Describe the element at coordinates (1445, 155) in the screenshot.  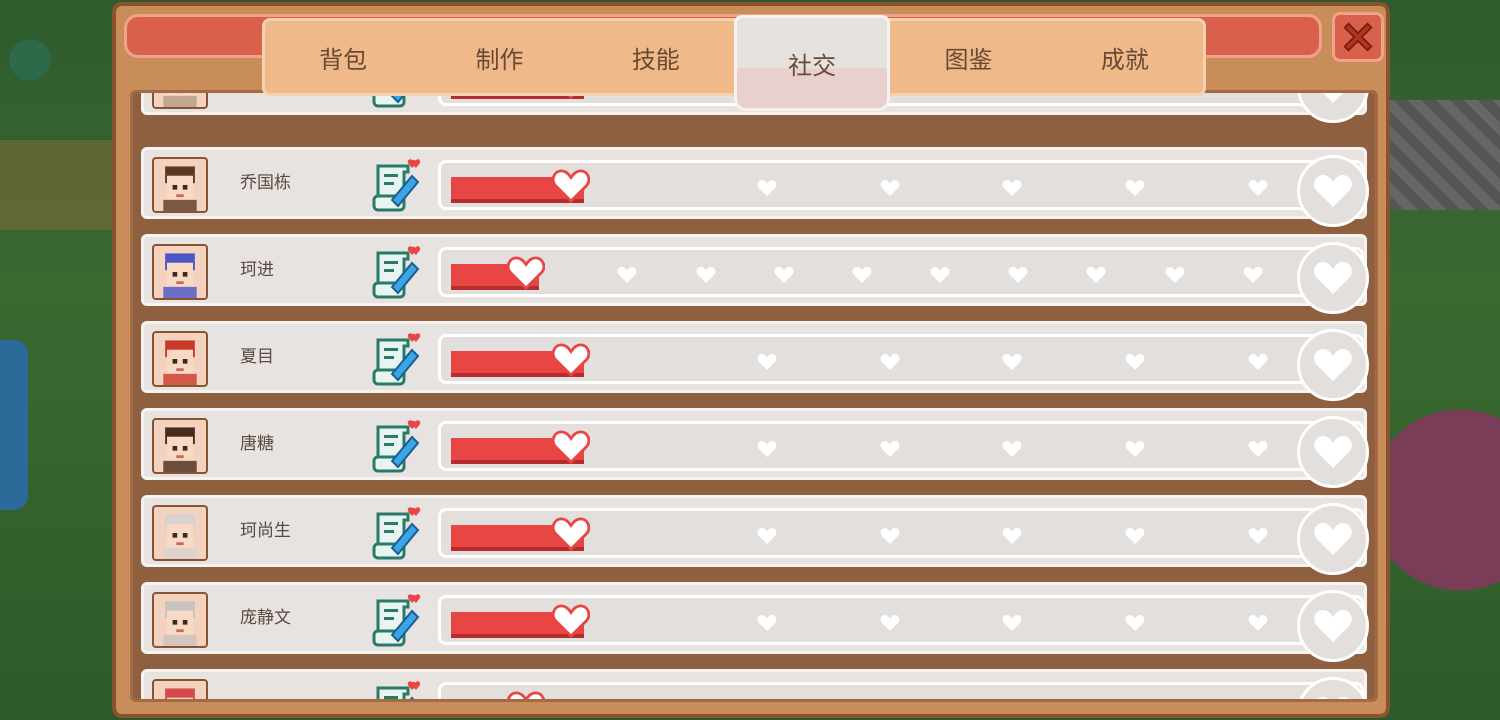
I see `background-stone-wall` at that location.